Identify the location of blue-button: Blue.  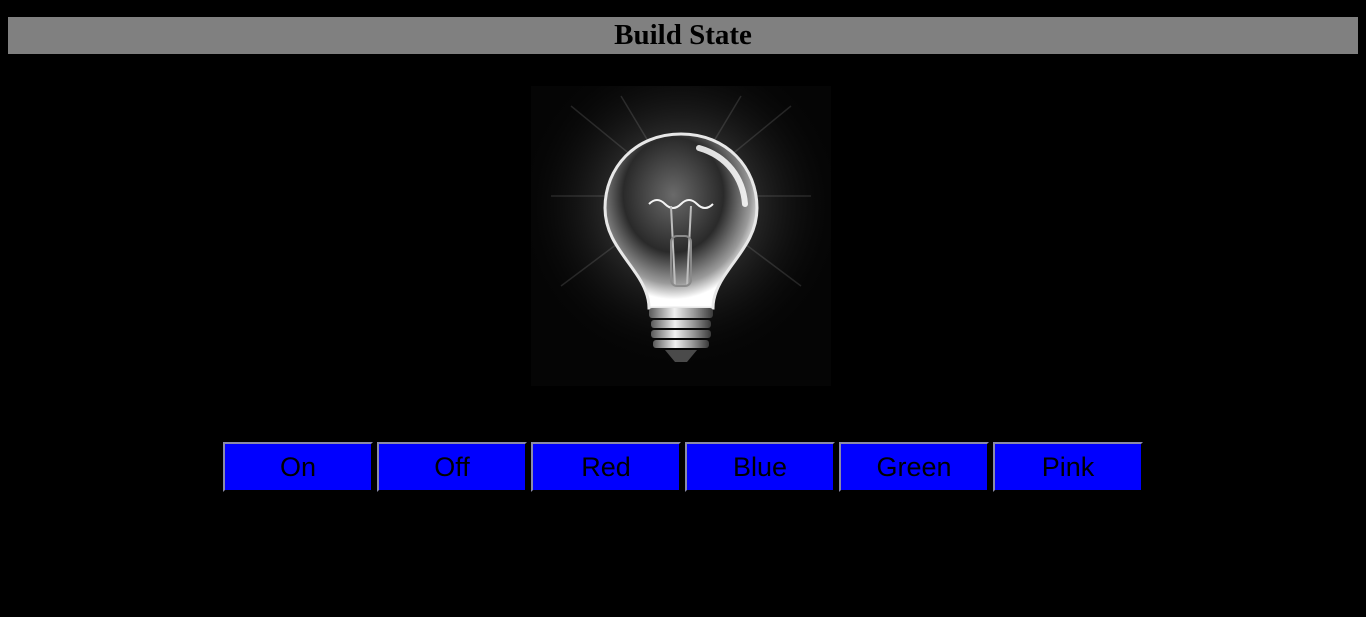
(760, 467).